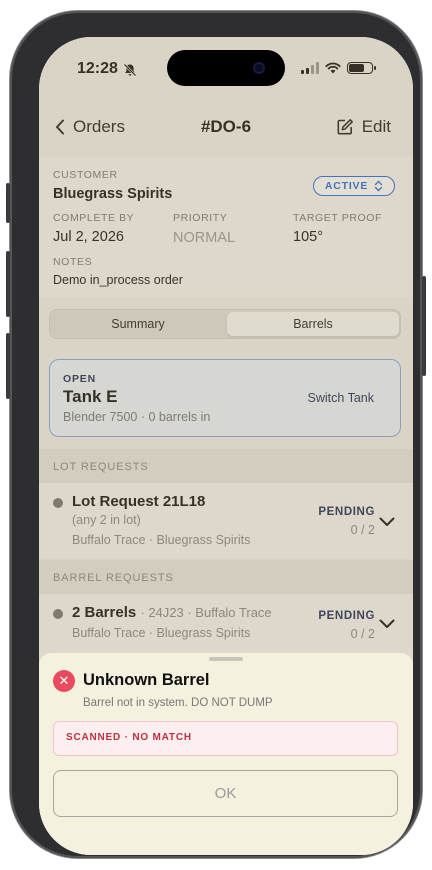 Image resolution: width=432 pixels, height=870 pixels. I want to click on volume-down-button, so click(8, 366).